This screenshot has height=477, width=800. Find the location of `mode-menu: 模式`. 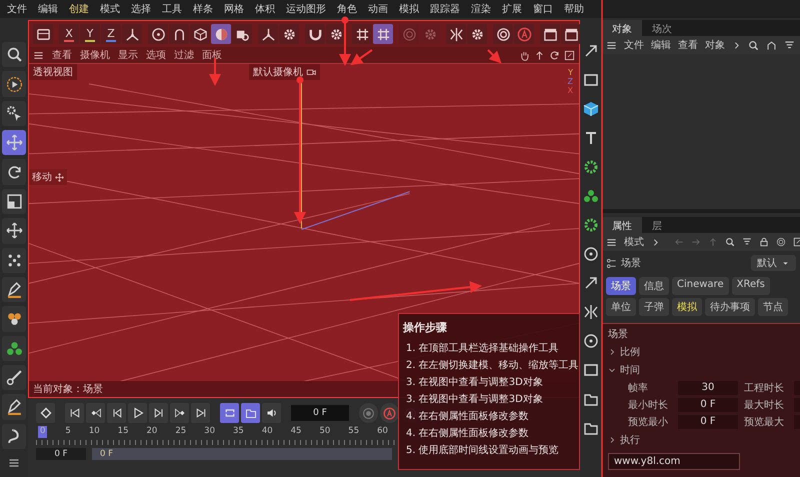

mode-menu: 模式 is located at coordinates (634, 242).